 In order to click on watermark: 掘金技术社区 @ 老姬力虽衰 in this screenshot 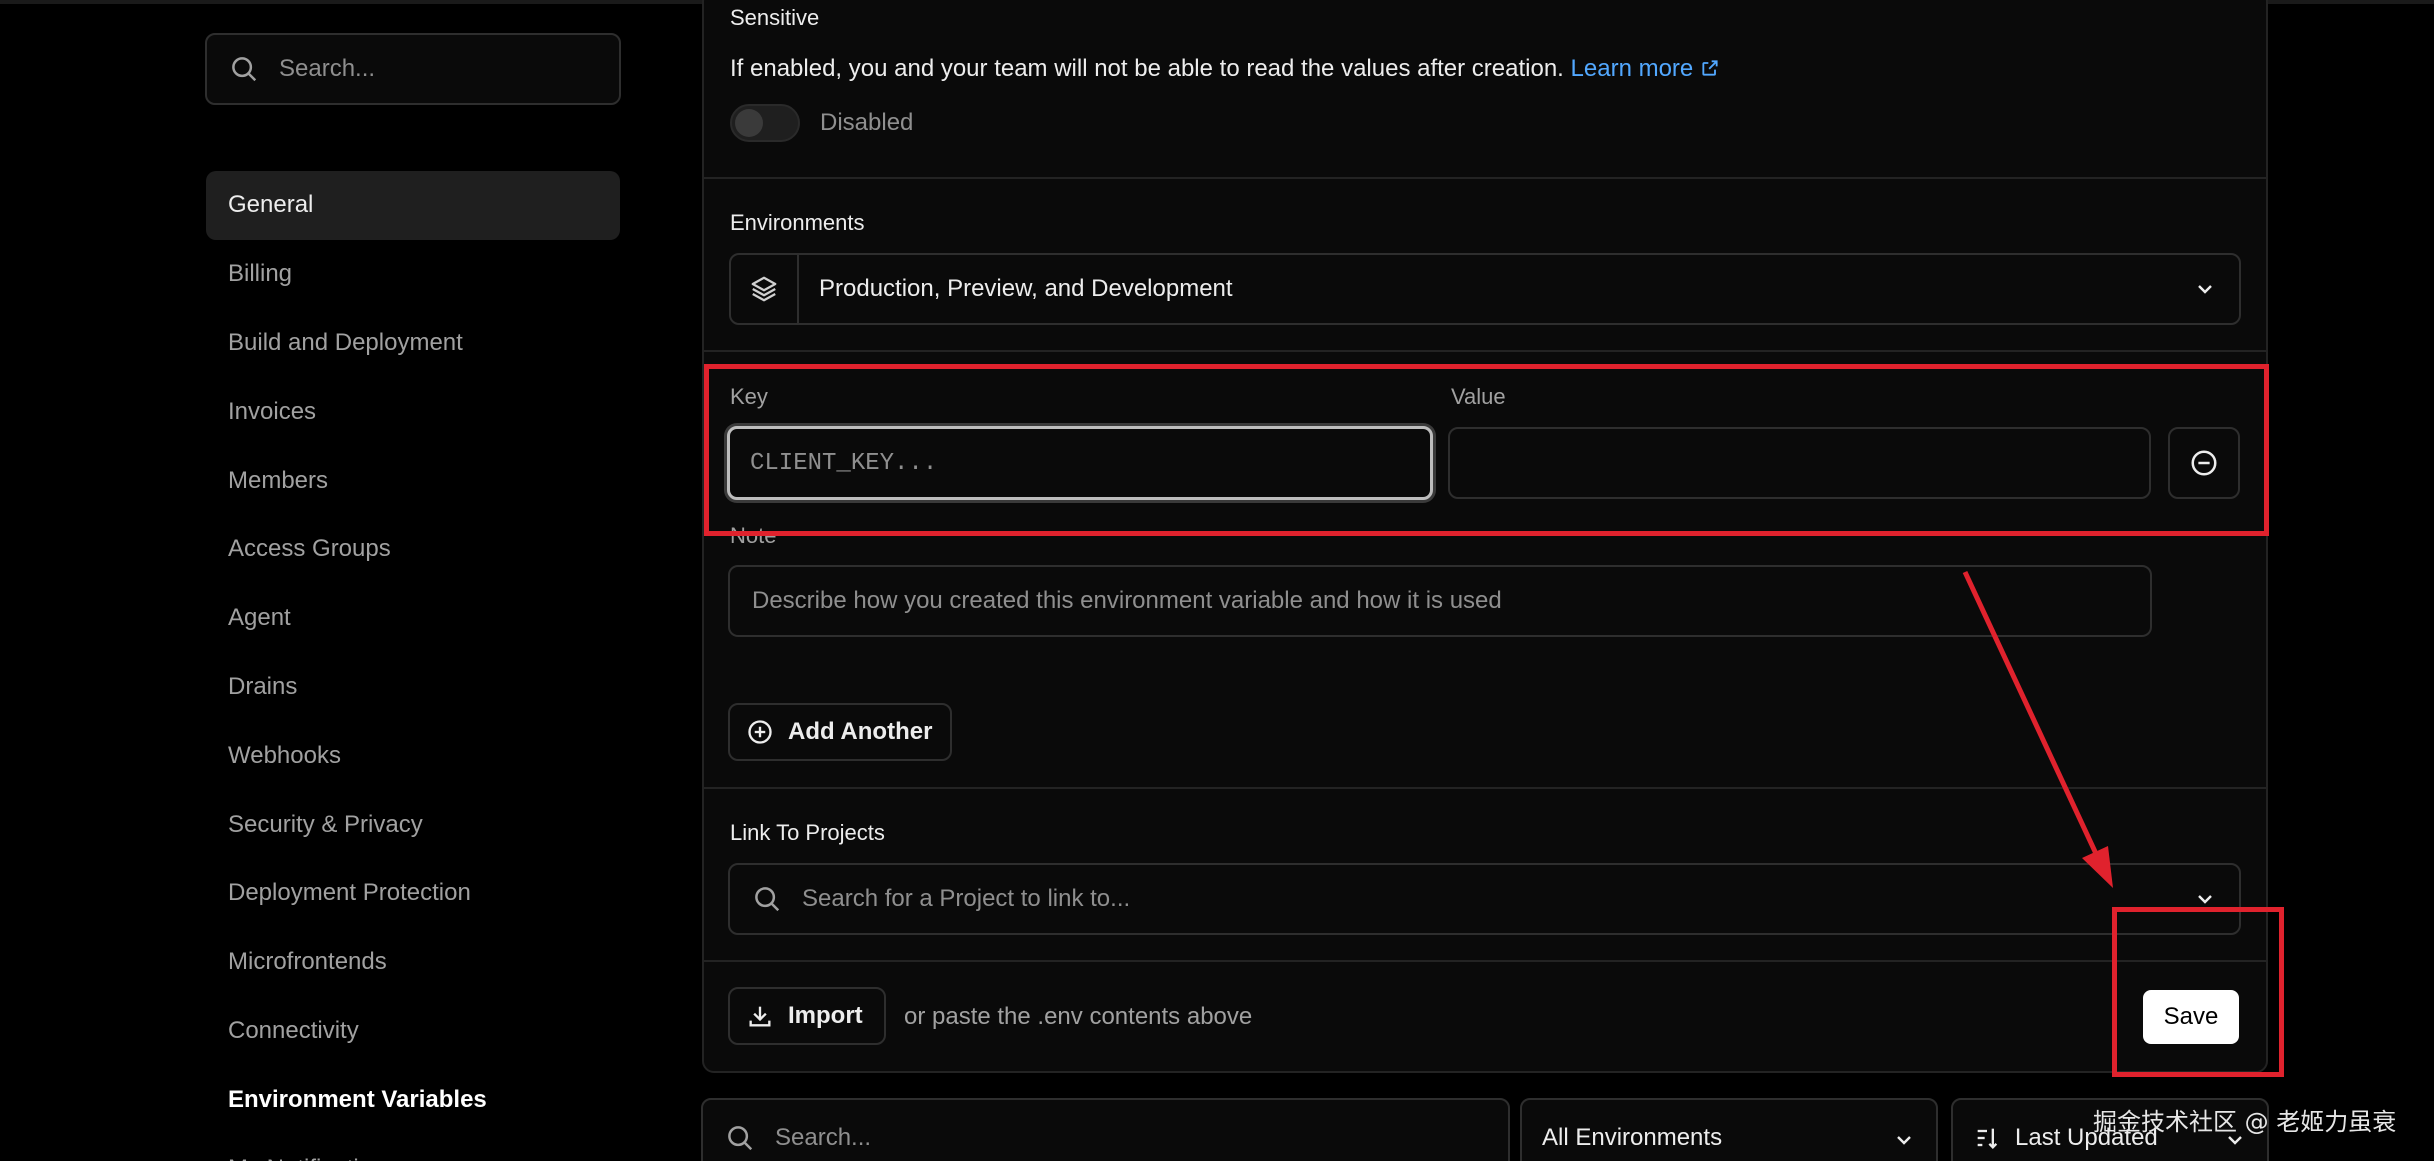, I will do `click(2245, 1122)`.